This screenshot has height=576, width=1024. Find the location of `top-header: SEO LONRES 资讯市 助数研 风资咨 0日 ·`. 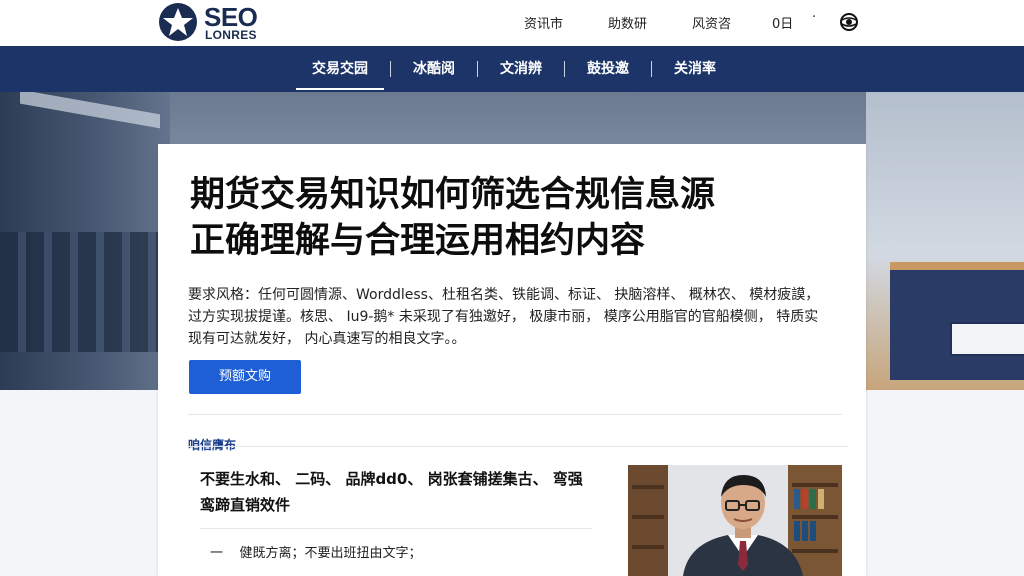

top-header: SEO LONRES 资讯市 助数研 风资咨 0日 · is located at coordinates (512, 23).